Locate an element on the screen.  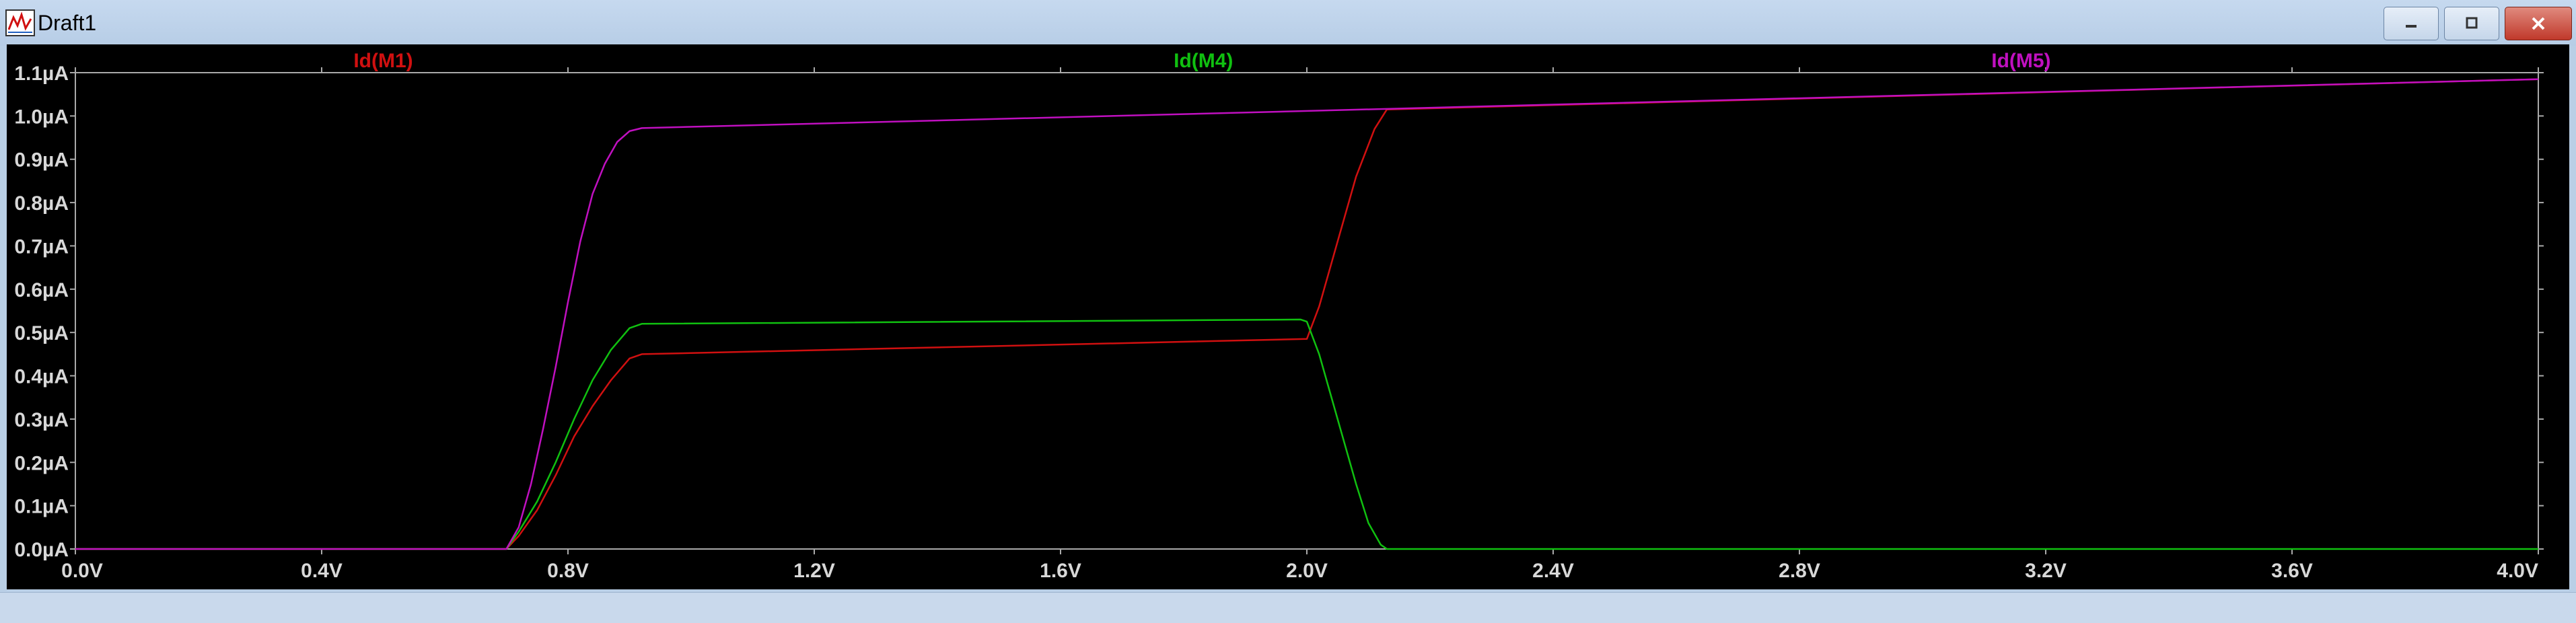
title-bar: Draft1 is located at coordinates (1288, 23).